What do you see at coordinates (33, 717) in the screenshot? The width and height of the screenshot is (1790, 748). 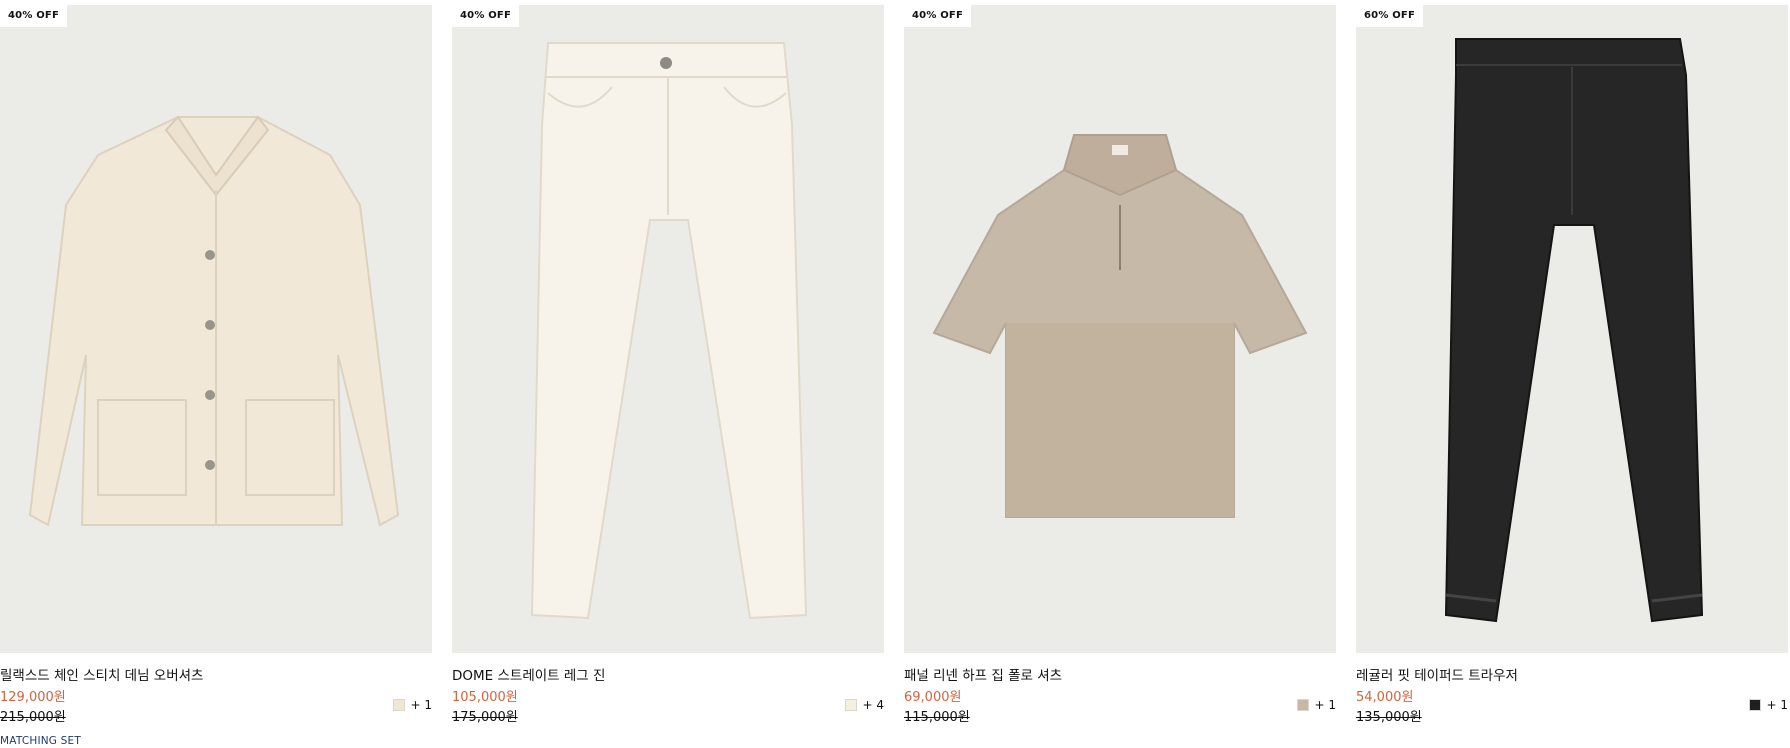 I see `original-price: 215,000원` at bounding box center [33, 717].